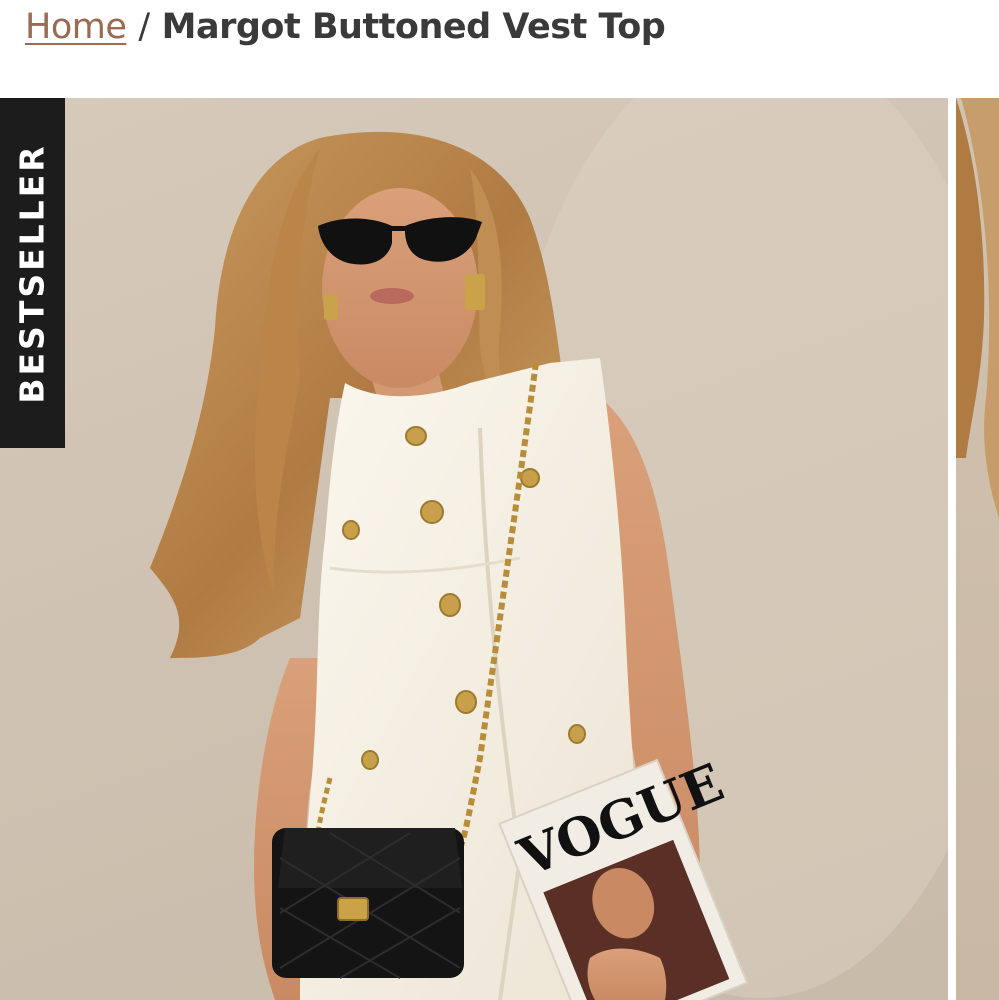 The image size is (999, 1000). What do you see at coordinates (413, 27) in the screenshot?
I see `breadcrumb-current-page: Margot Buttoned Vest Top` at bounding box center [413, 27].